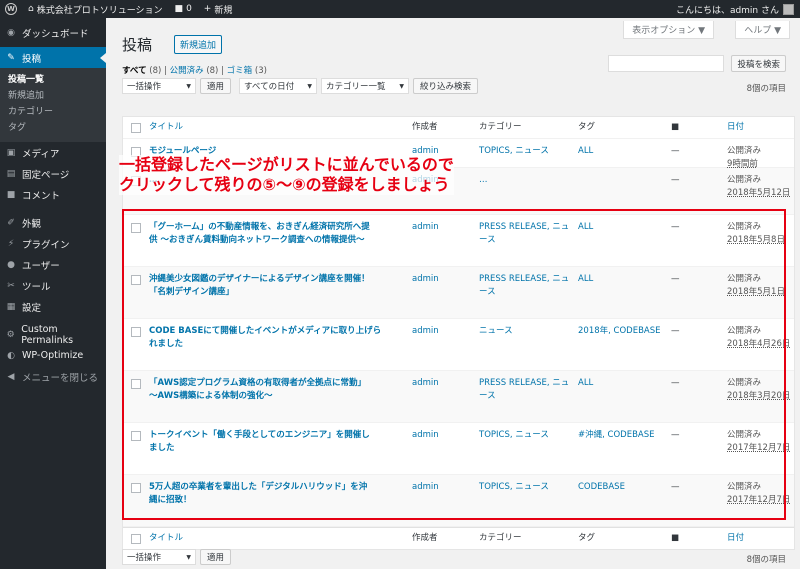  Describe the element at coordinates (11, 243) in the screenshot. I see `plugin-icon: ⚡` at that location.